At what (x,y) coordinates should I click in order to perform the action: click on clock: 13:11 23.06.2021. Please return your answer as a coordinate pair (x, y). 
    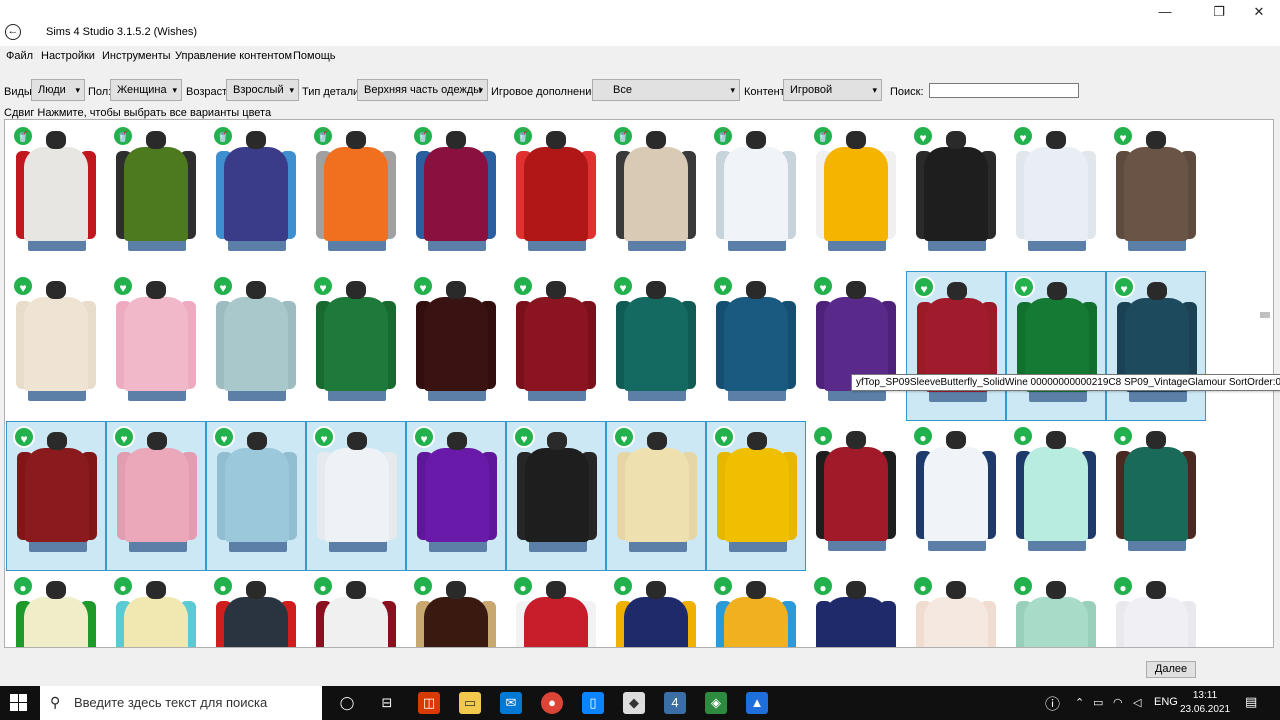
    Looking at the image, I should click on (1205, 703).